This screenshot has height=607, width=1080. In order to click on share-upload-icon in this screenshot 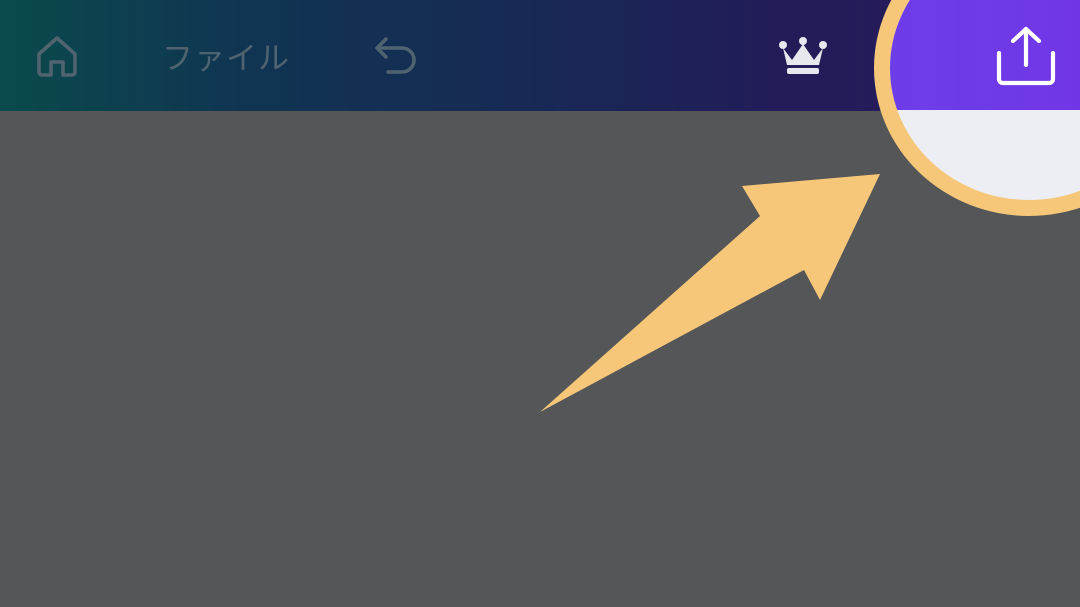, I will do `click(1026, 56)`.